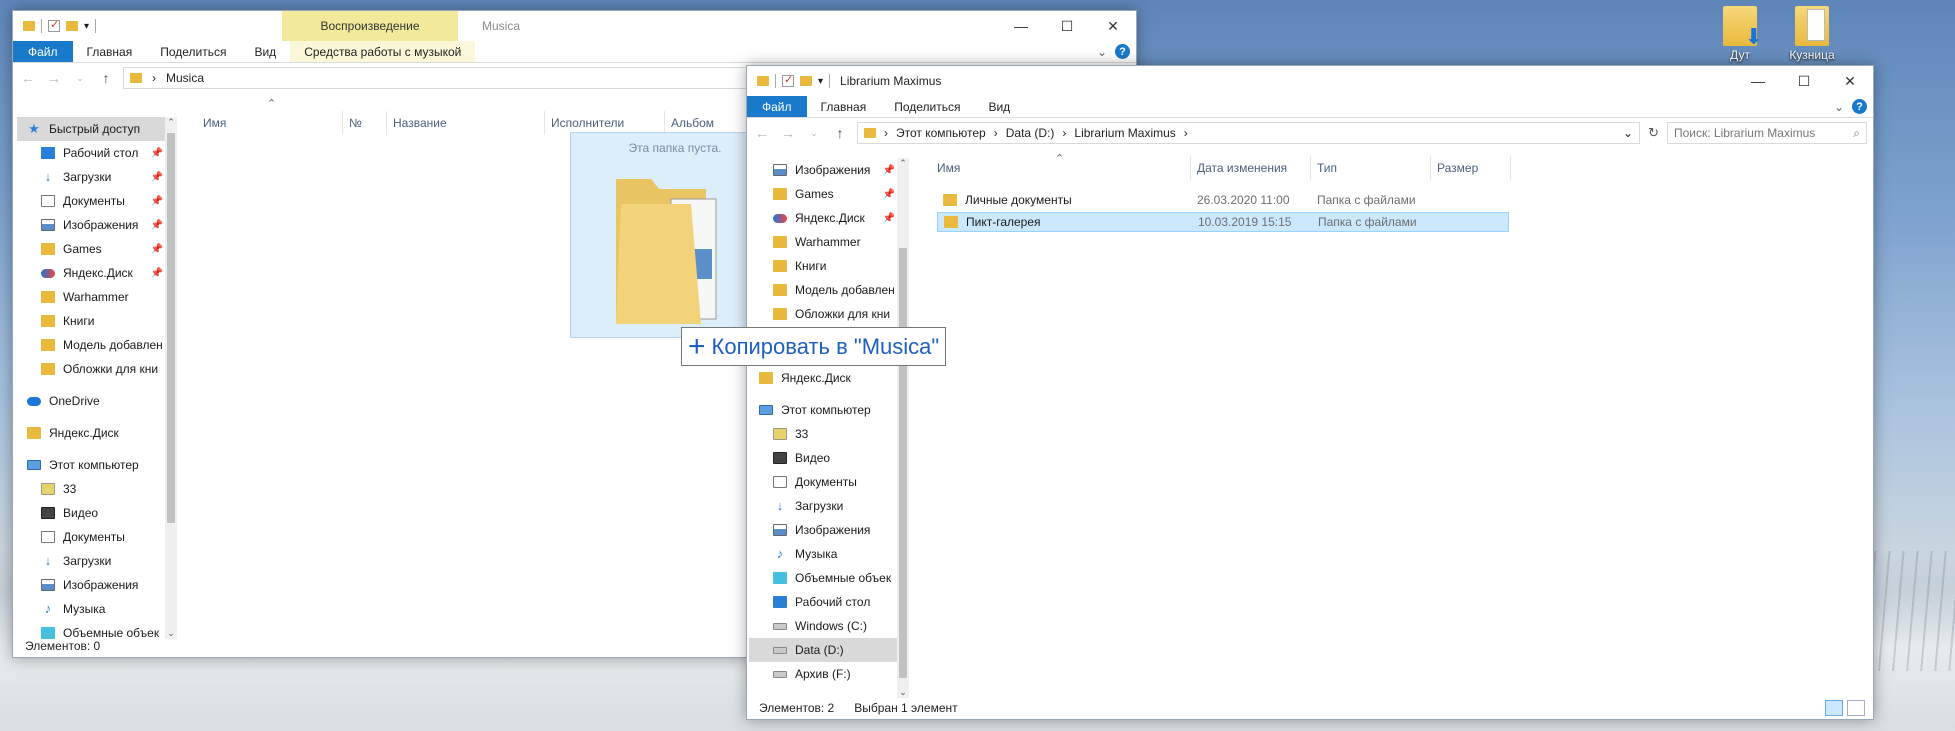  Describe the element at coordinates (1834, 708) in the screenshot. I see `details-view-icon` at that location.